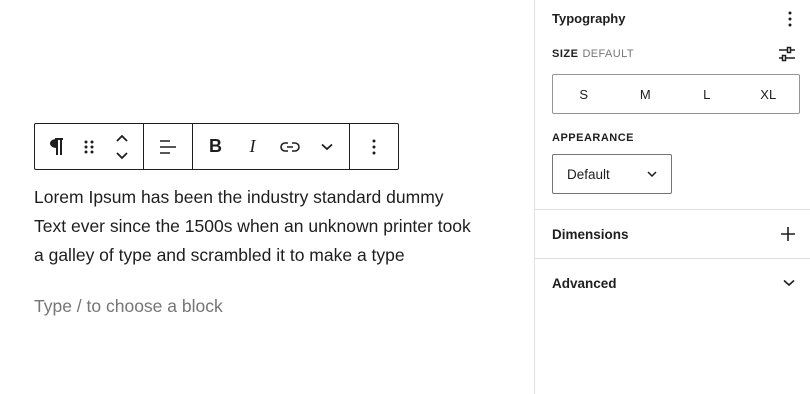  What do you see at coordinates (589, 18) in the screenshot?
I see `typography-title: Typography` at bounding box center [589, 18].